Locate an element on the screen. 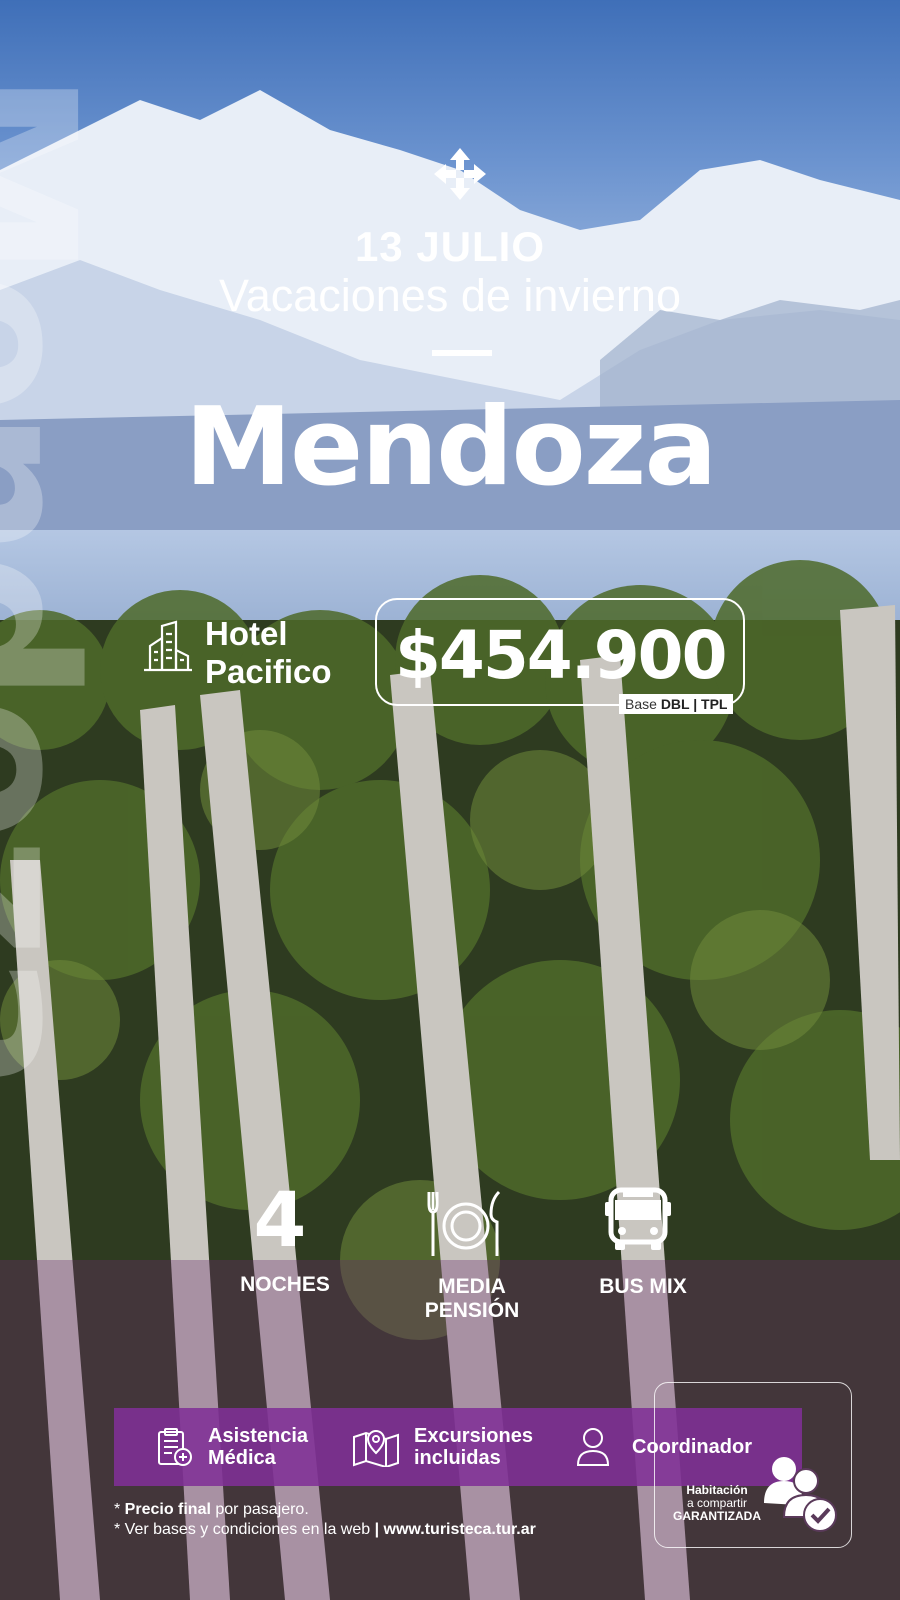 This screenshot has width=900, height=1600. meal-plan-label: MEDIA PENSIÓN is located at coordinates (472, 1298).